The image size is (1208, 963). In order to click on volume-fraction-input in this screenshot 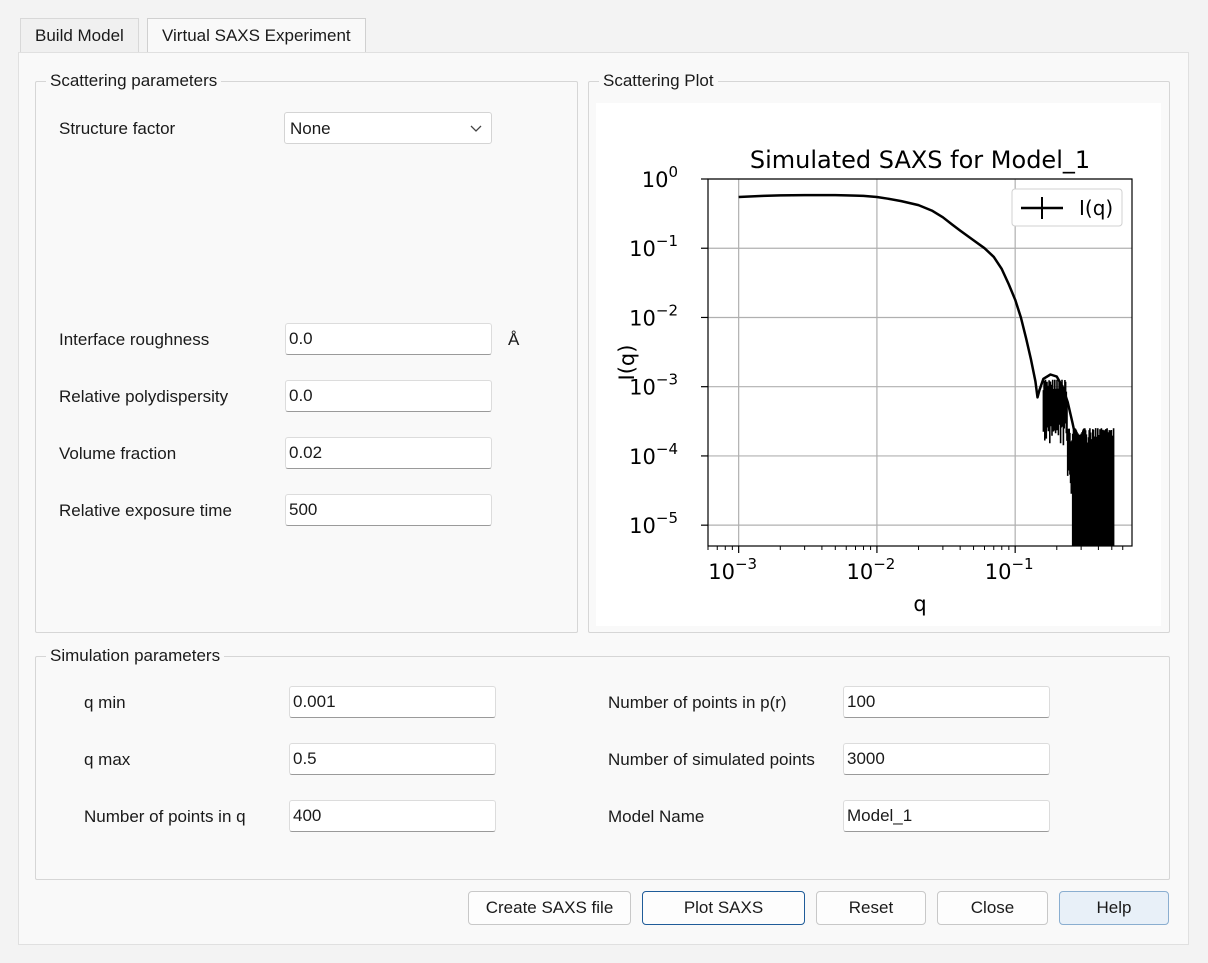, I will do `click(388, 453)`.